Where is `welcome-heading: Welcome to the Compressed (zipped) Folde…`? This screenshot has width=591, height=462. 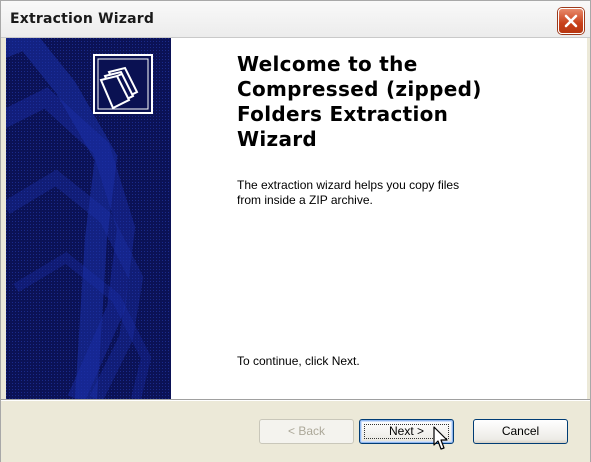
welcome-heading: Welcome to the Compressed (zipped) Folde… is located at coordinates (397, 102).